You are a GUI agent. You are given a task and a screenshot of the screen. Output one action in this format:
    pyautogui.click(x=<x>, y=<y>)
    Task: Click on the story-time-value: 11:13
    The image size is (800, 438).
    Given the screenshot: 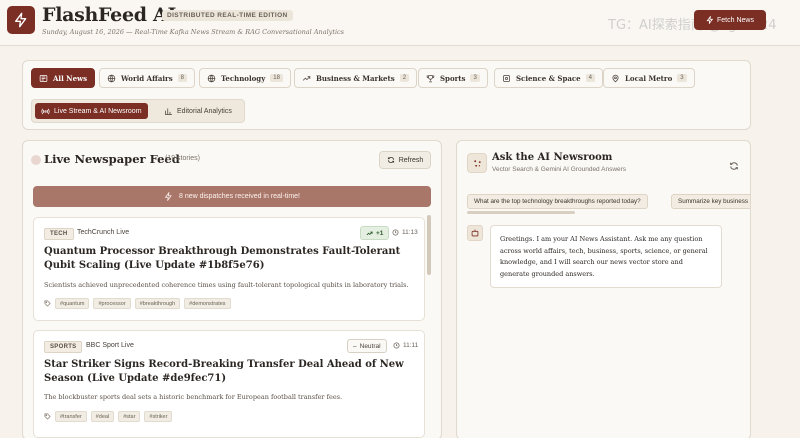 What is the action you would take?
    pyautogui.click(x=410, y=232)
    